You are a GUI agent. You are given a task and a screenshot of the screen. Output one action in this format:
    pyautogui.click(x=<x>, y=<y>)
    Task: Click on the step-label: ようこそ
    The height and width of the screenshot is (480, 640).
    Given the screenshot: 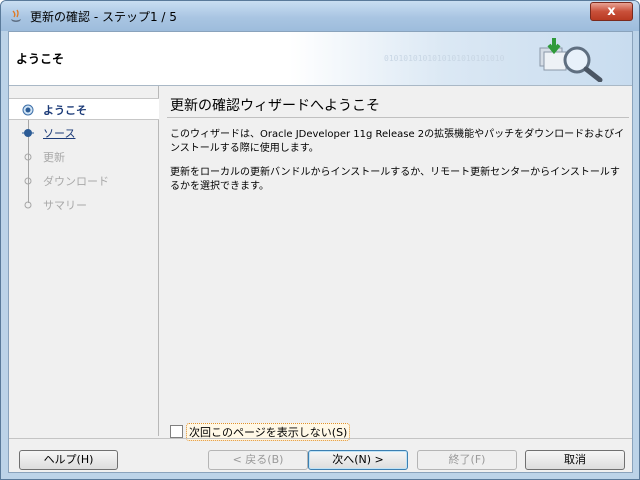 What is the action you would take?
    pyautogui.click(x=65, y=110)
    